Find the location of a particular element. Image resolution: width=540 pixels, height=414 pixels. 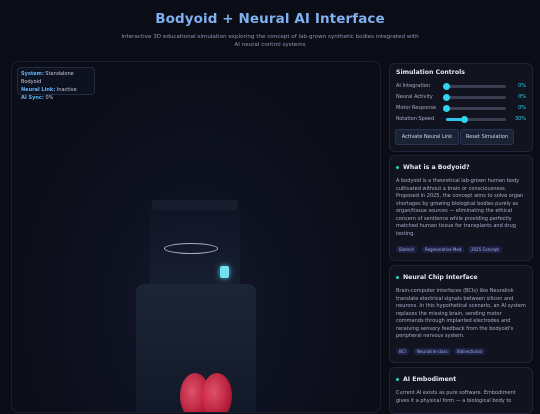

ai-sync-label: AI Sync: is located at coordinates (32, 98).